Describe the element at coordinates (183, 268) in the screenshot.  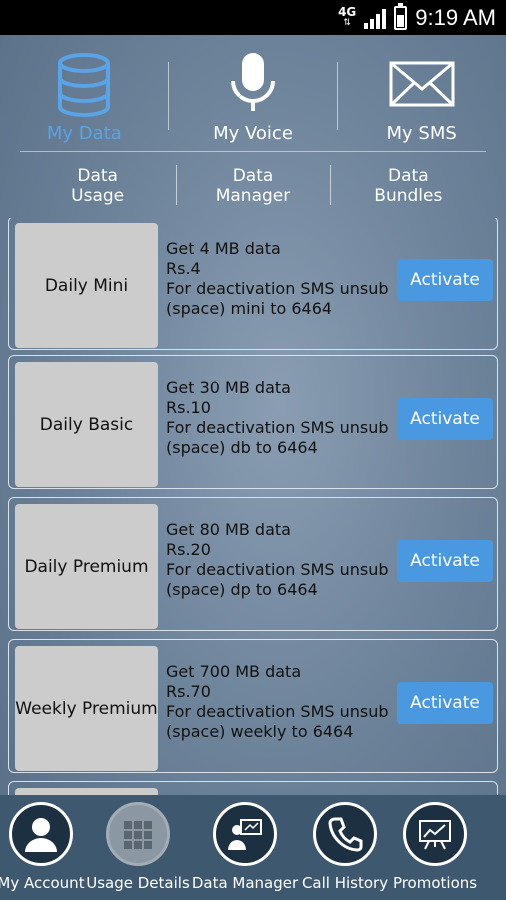
I see `bundle-price: Rs.4` at that location.